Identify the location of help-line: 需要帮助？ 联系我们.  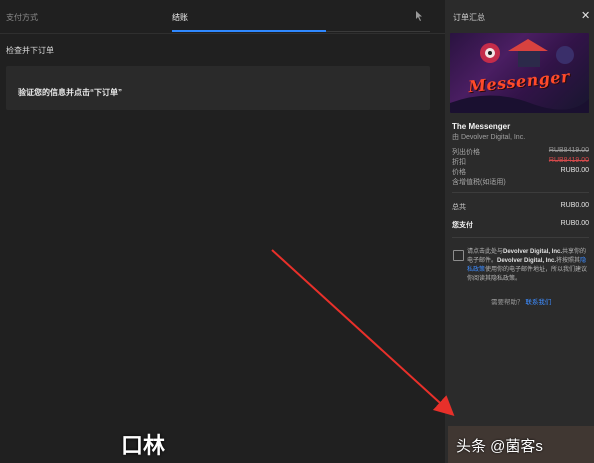
(521, 301).